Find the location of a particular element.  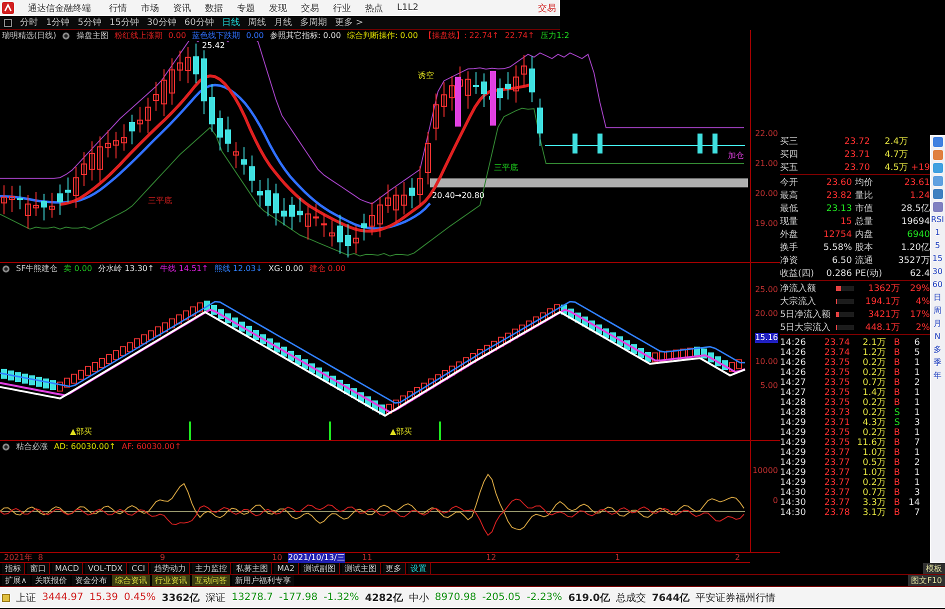

trade-count: 7 is located at coordinates (916, 443).